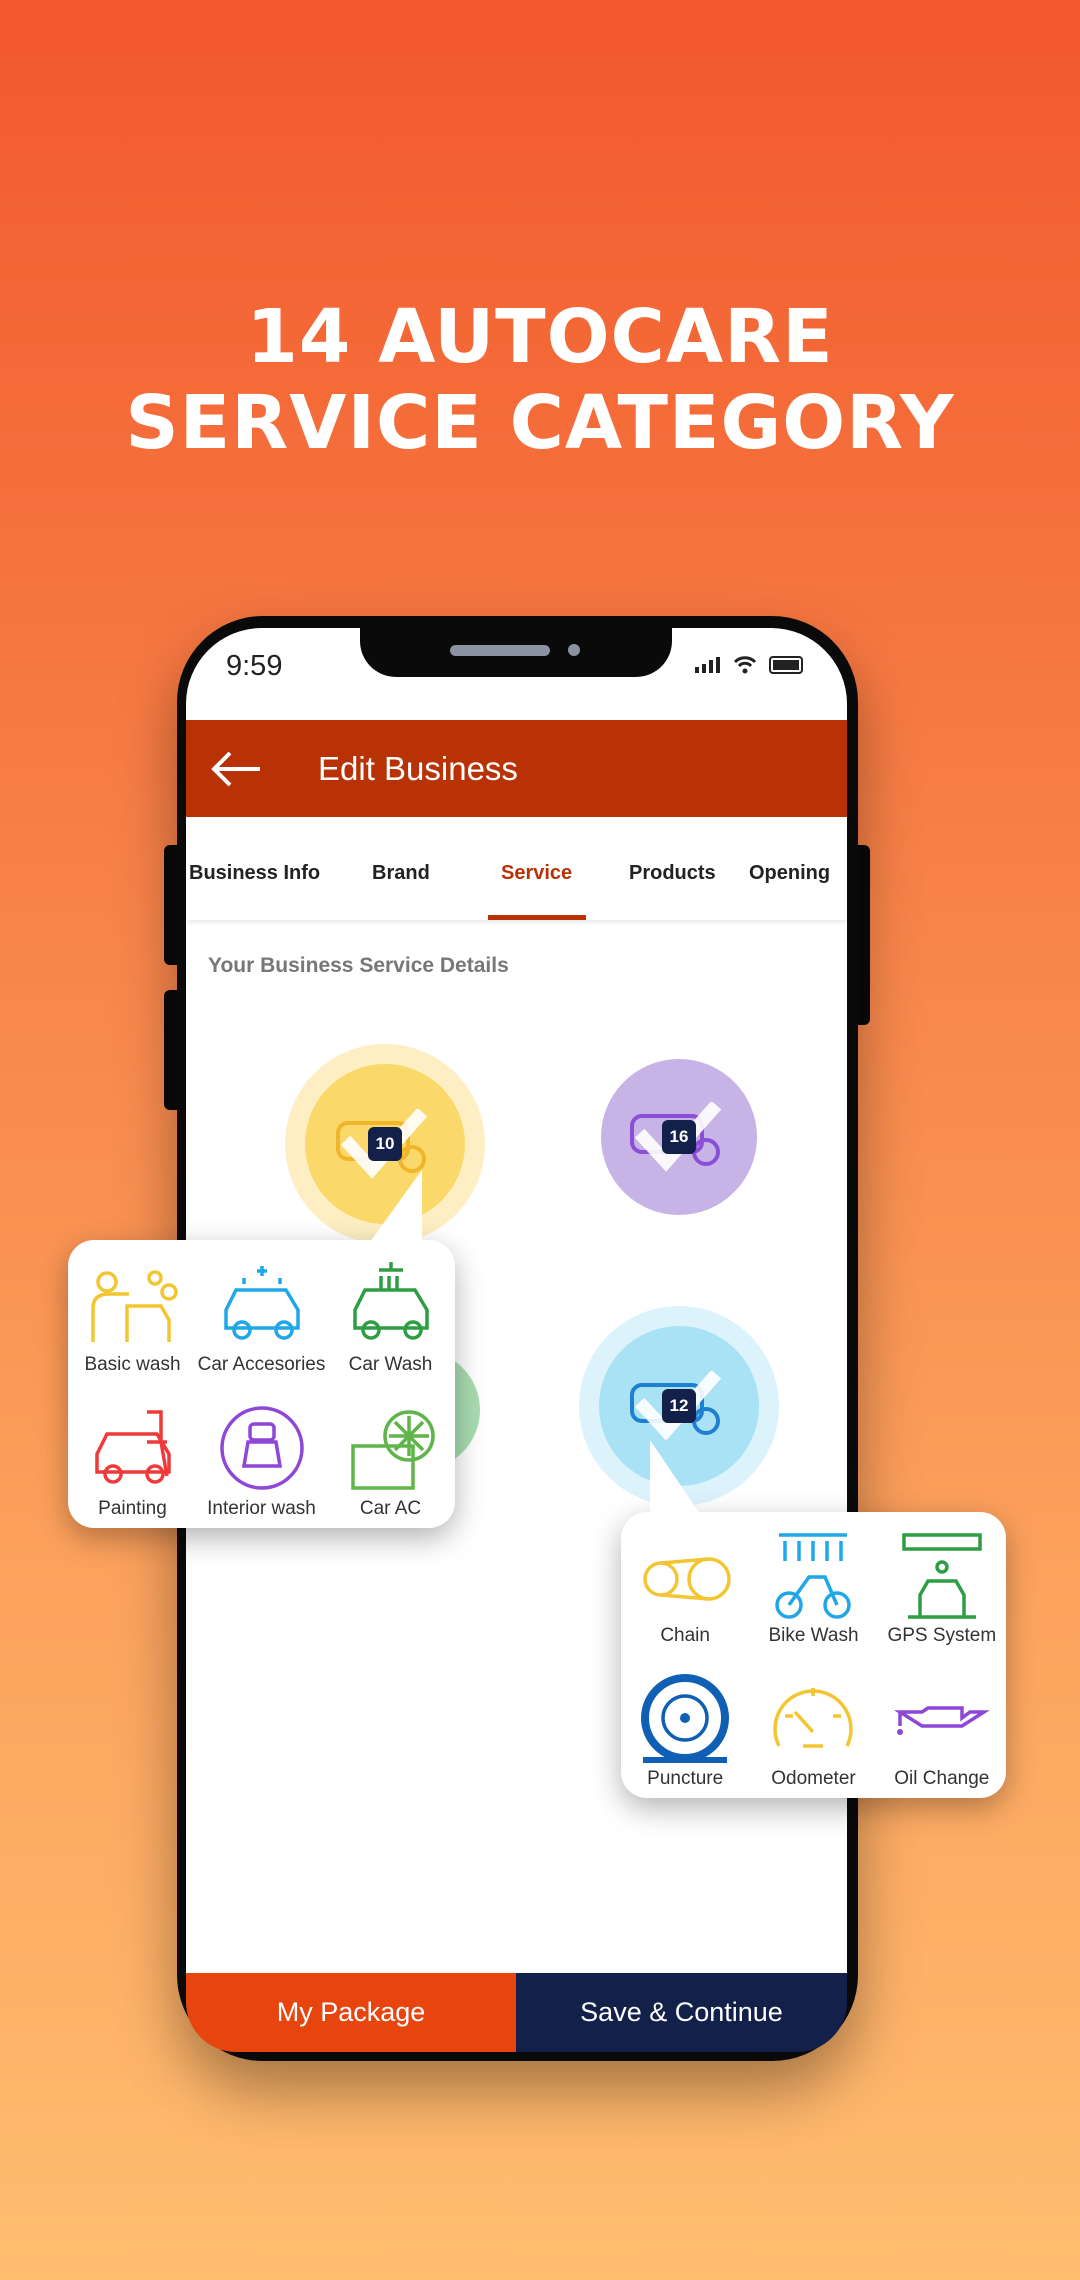 The image size is (1080, 2280). I want to click on service-odometer: Odometer, so click(813, 1726).